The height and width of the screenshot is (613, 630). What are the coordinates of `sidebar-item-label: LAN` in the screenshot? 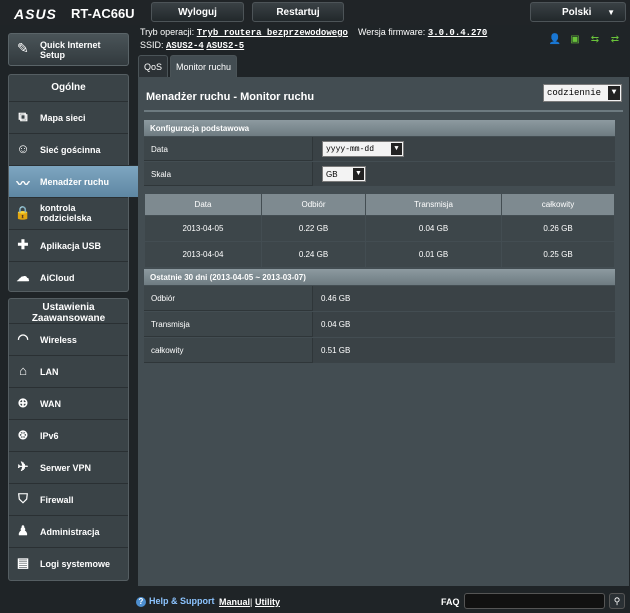 It's located at (49, 372).